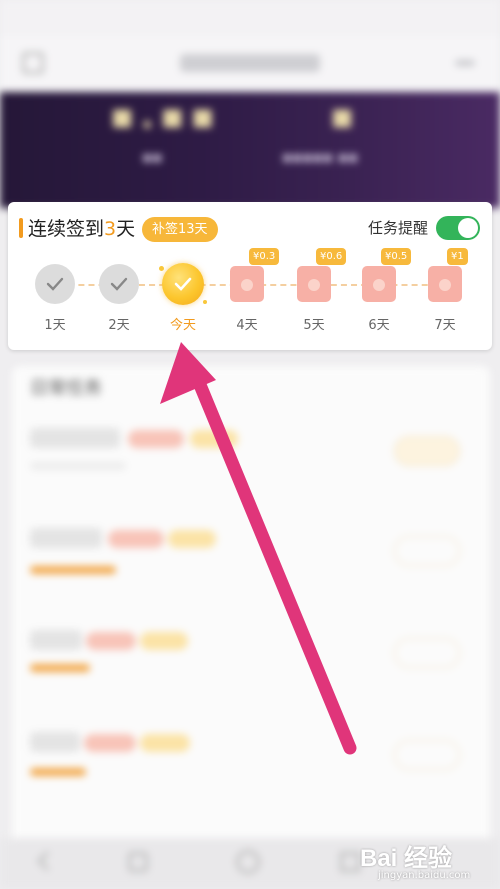 The height and width of the screenshot is (889, 500). I want to click on reminder-label: 任务提醒, so click(398, 228).